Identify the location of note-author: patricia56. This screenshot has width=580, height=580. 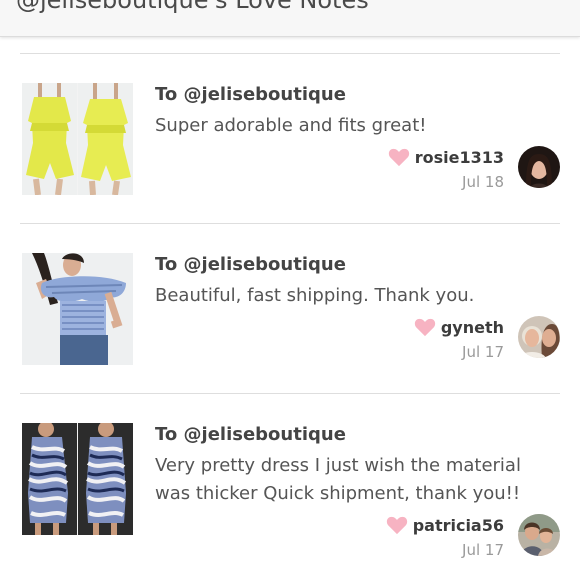
(445, 525).